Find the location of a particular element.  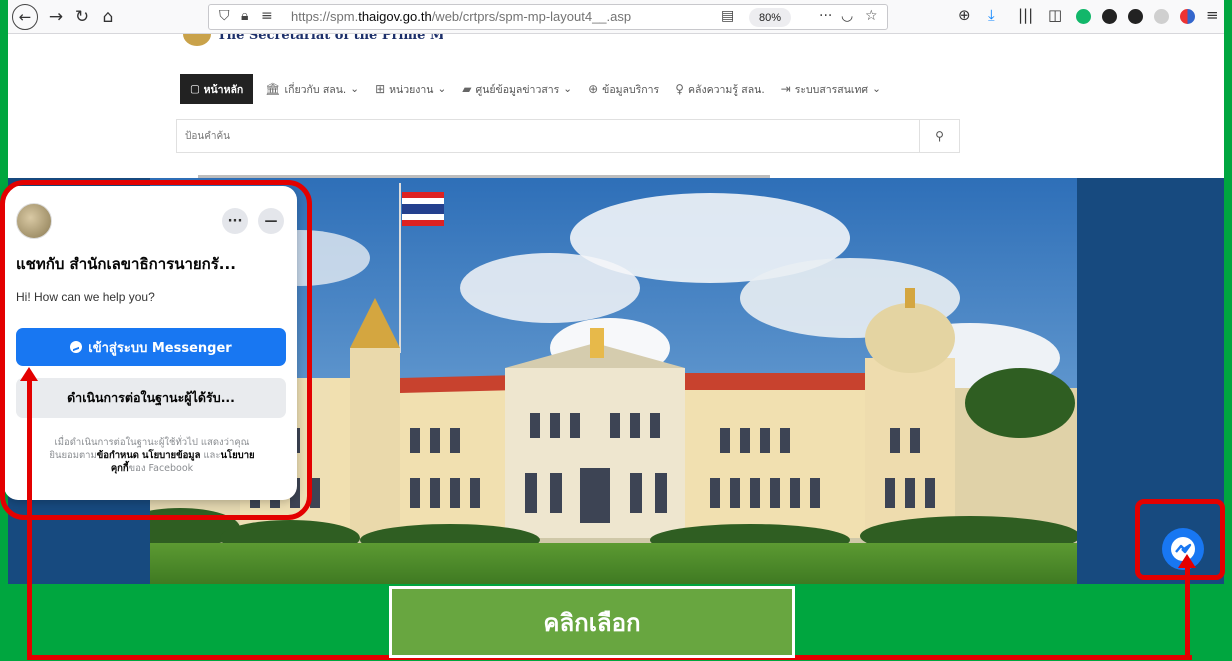

menu-item-units: ⊞ หน่วยงาน ⌄ is located at coordinates (410, 89).